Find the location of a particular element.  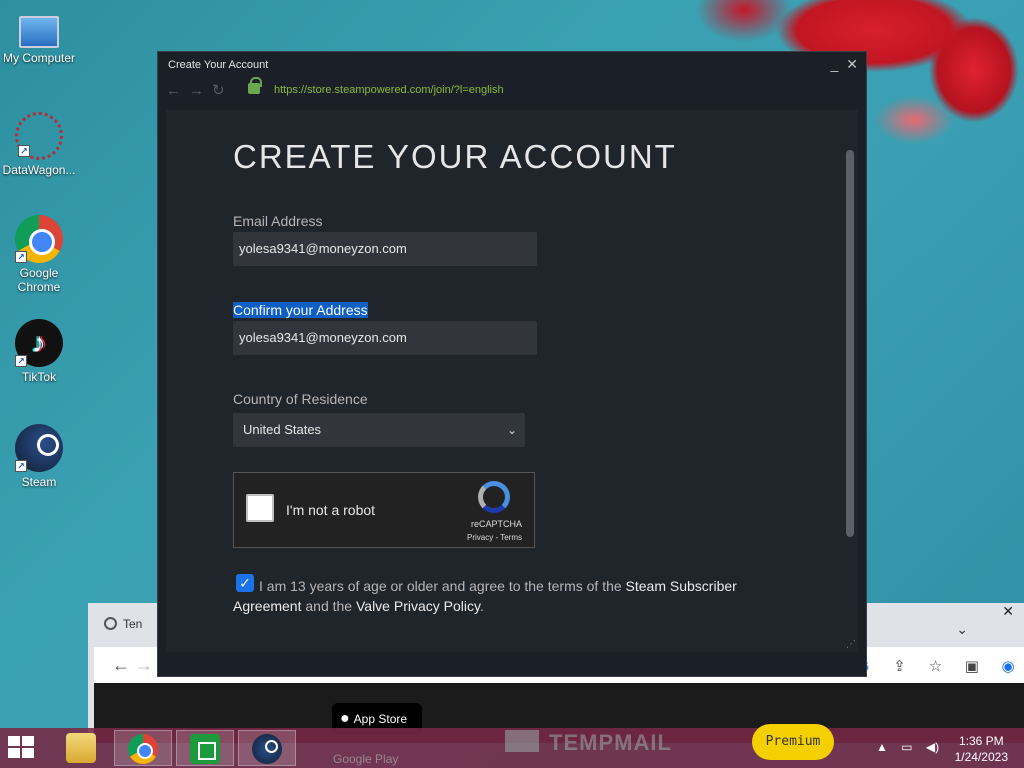

reload-icon: ↻ is located at coordinates (218, 90).